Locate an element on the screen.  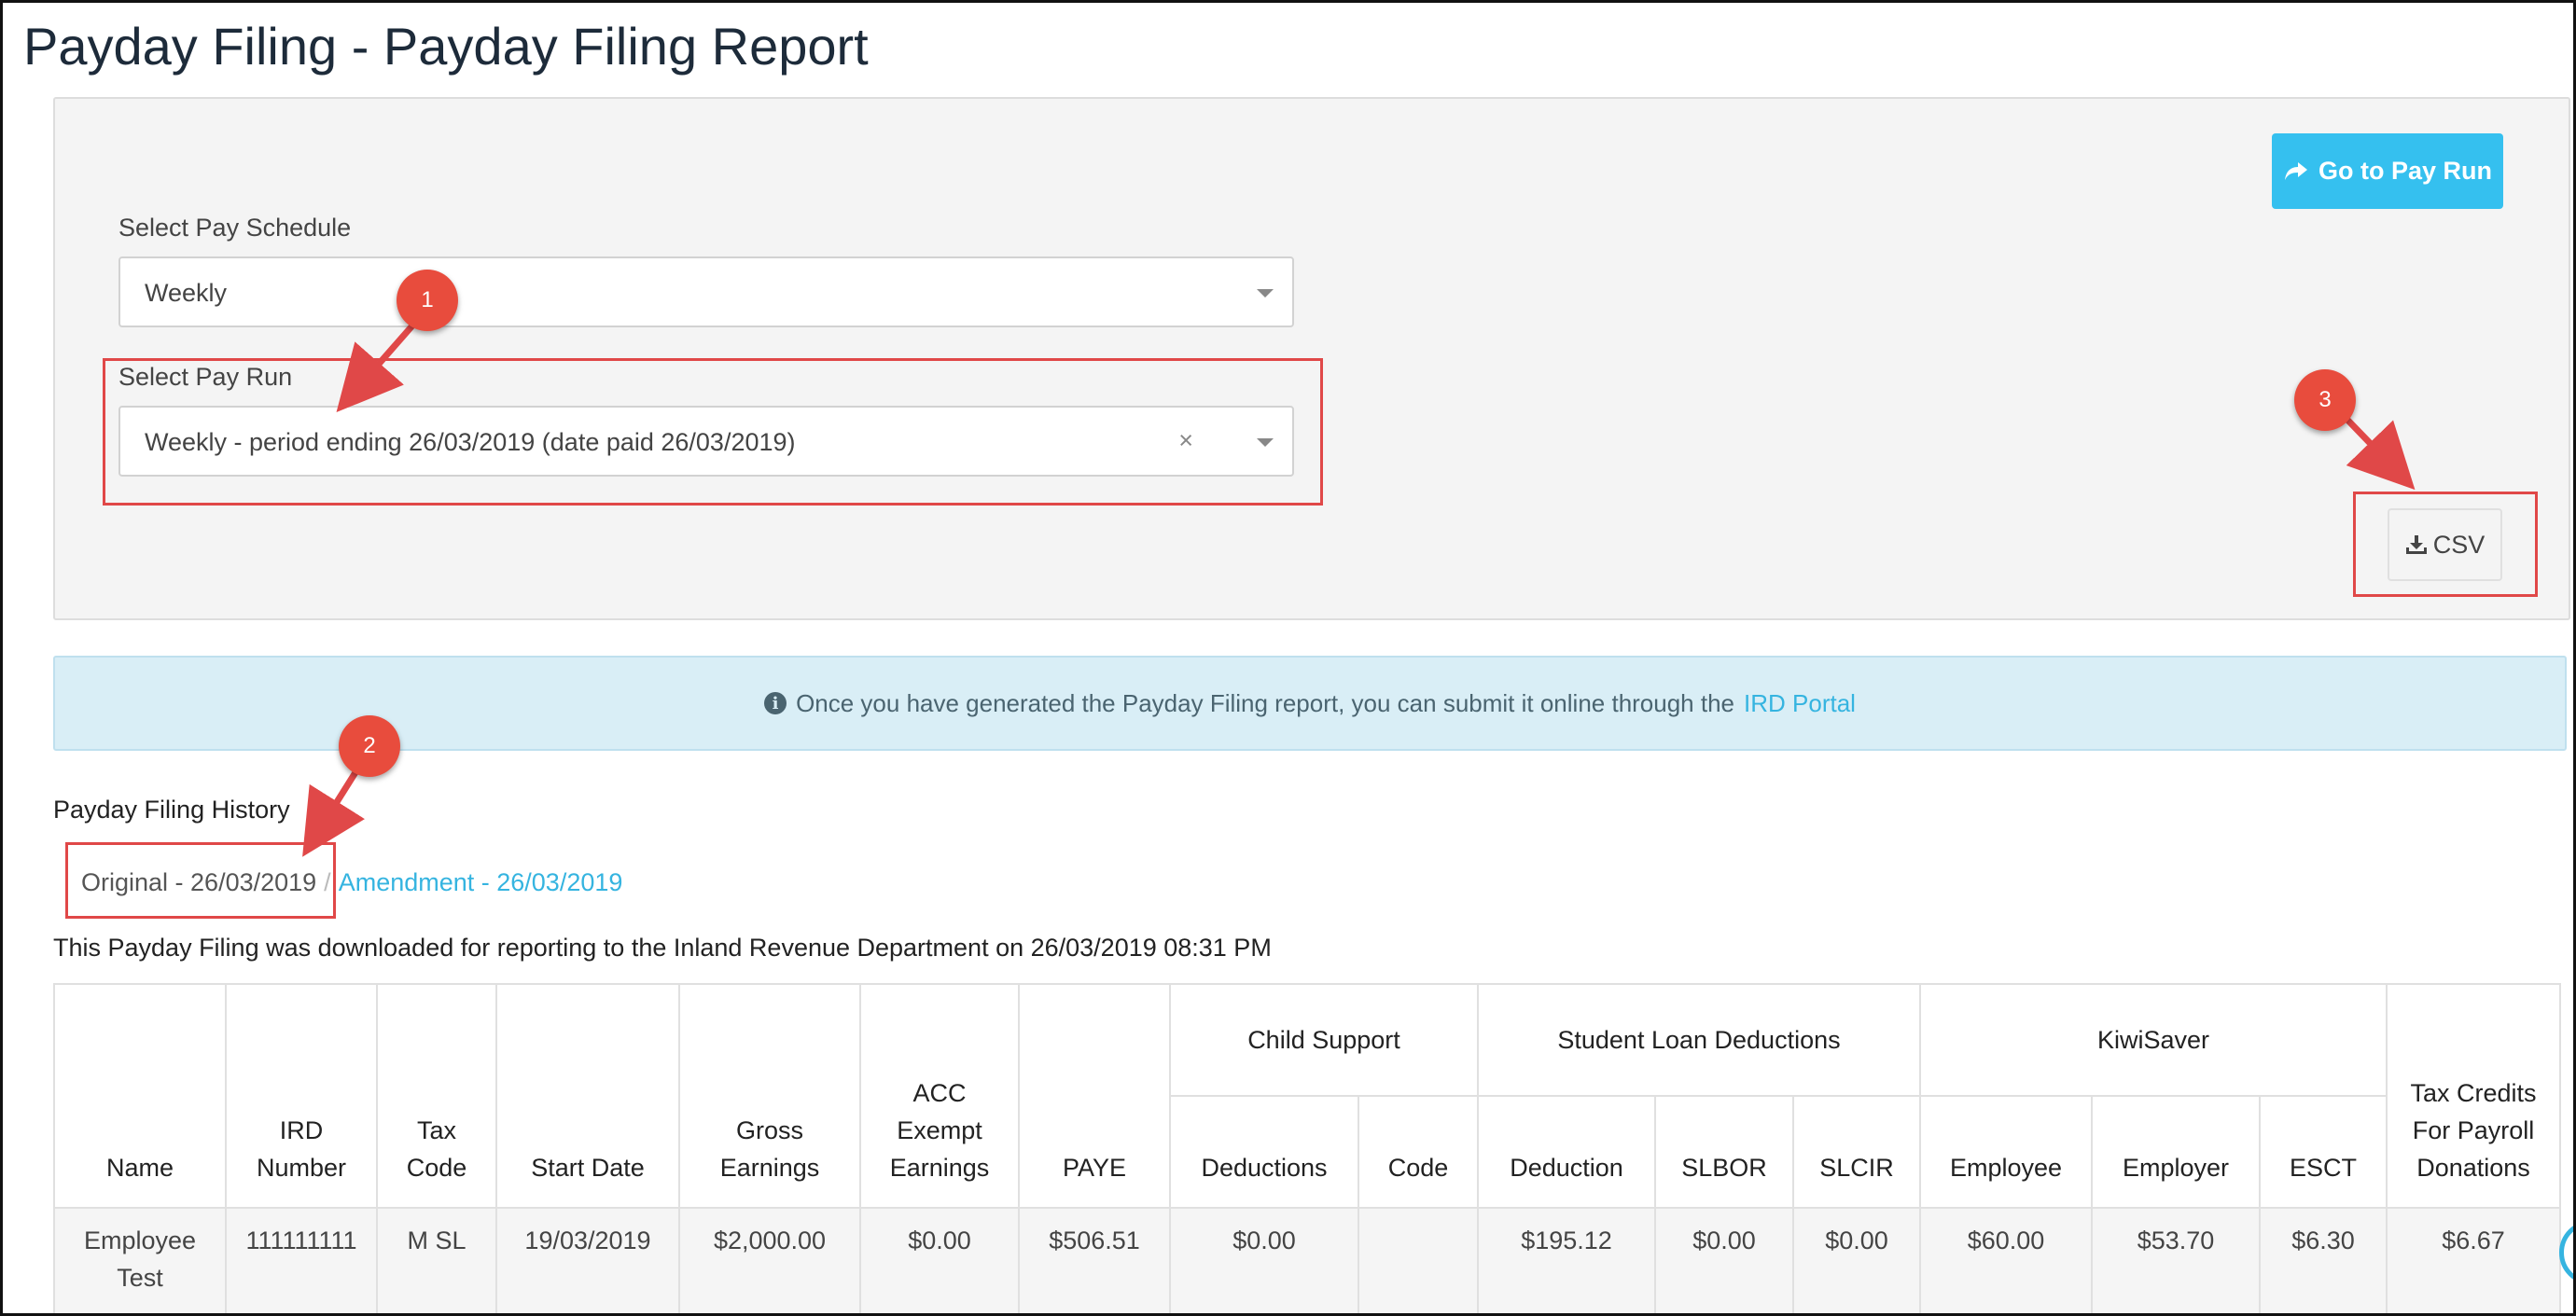
col-acc-exempt: ACC Exempt Earnings is located at coordinates (939, 1096).